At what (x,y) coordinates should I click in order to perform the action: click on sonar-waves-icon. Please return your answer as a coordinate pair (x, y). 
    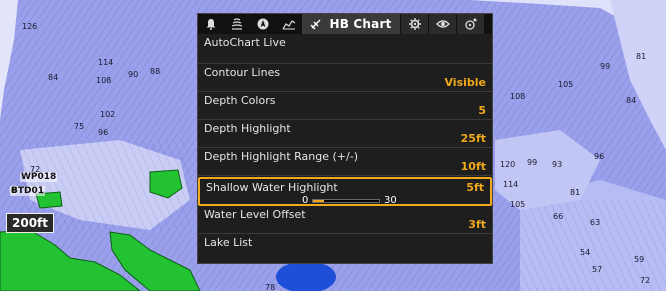
    Looking at the image, I should click on (237, 24).